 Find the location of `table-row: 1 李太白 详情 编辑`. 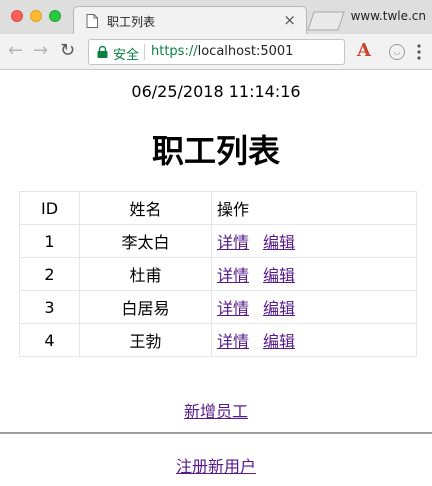

table-row: 1 李太白 详情 编辑 is located at coordinates (218, 241).